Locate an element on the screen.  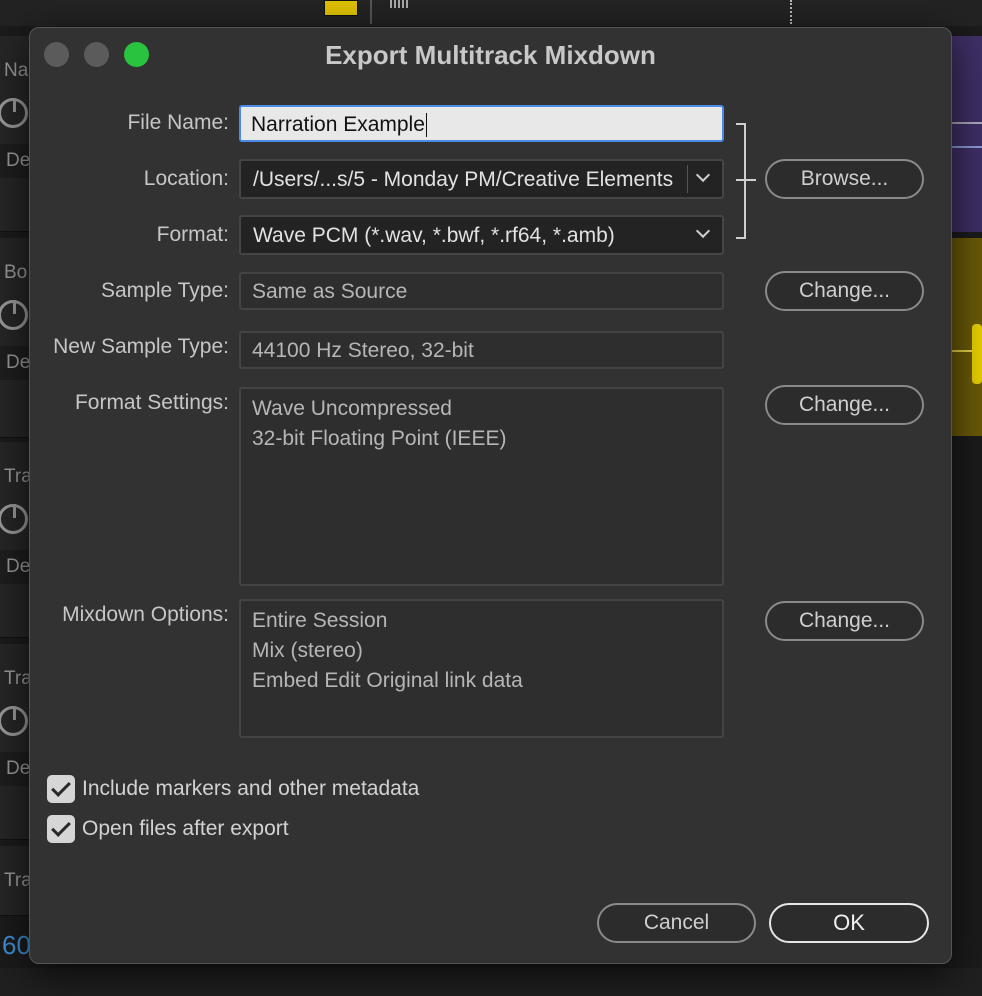
file-name-value: Narration Example is located at coordinates (338, 124).